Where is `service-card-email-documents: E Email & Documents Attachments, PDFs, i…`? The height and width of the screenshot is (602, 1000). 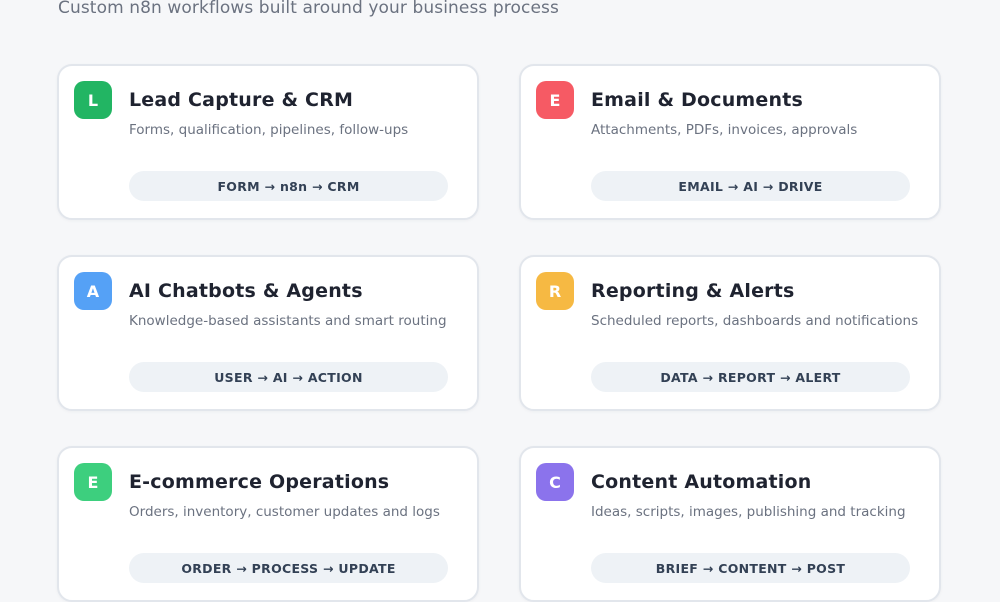
service-card-email-documents: E Email & Documents Attachments, PDFs, i… is located at coordinates (730, 142).